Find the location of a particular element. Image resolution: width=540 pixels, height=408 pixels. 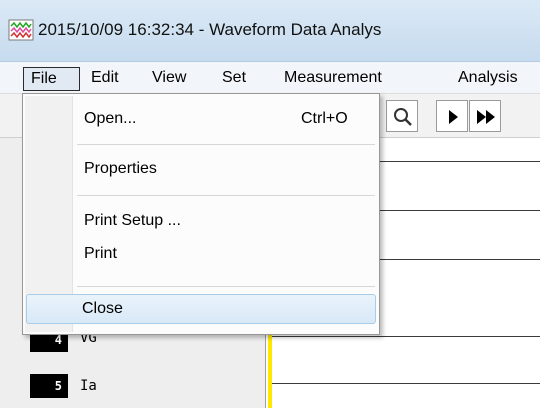

menu-view: View is located at coordinates (169, 79).